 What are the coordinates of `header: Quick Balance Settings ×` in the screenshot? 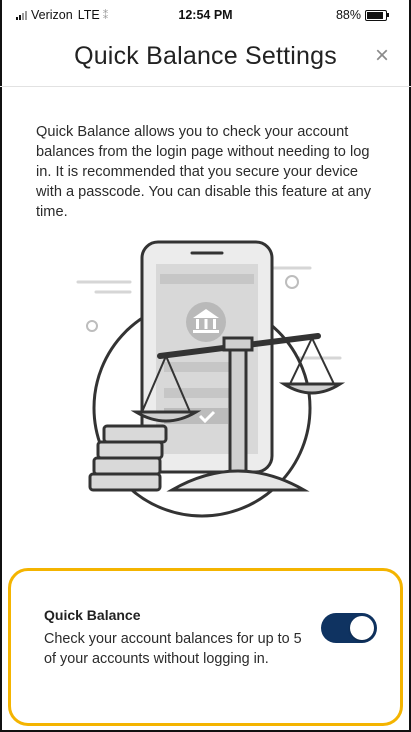 It's located at (205, 60).